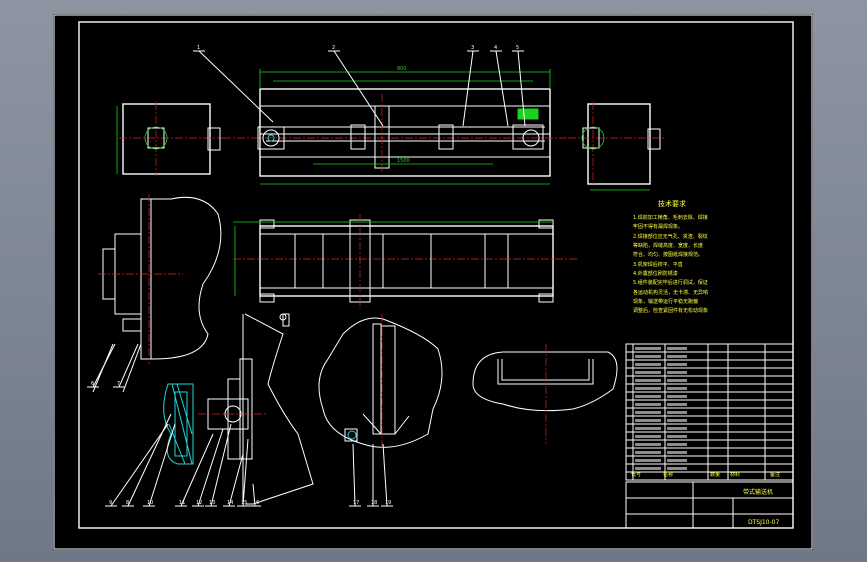 The width and height of the screenshot is (867, 562). Describe the element at coordinates (670, 217) in the screenshot. I see `notes-line: 1.焊前加工棱角、毛刺去除、焊接` at that location.